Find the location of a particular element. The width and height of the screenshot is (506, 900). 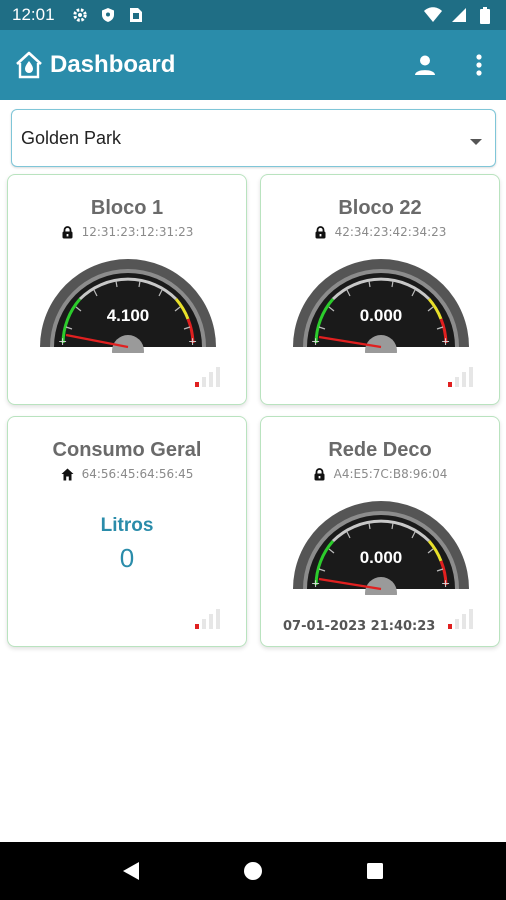

device-id-row: 12:31:23:12:31:23 is located at coordinates (127, 232).